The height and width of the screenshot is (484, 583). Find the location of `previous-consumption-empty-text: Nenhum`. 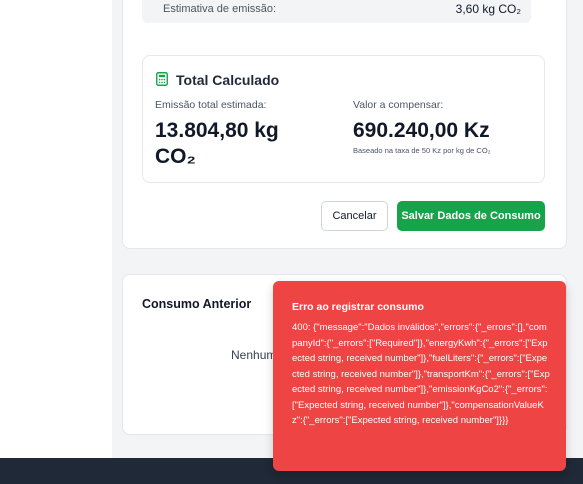

previous-consumption-empty-text: Nenhum is located at coordinates (254, 355).